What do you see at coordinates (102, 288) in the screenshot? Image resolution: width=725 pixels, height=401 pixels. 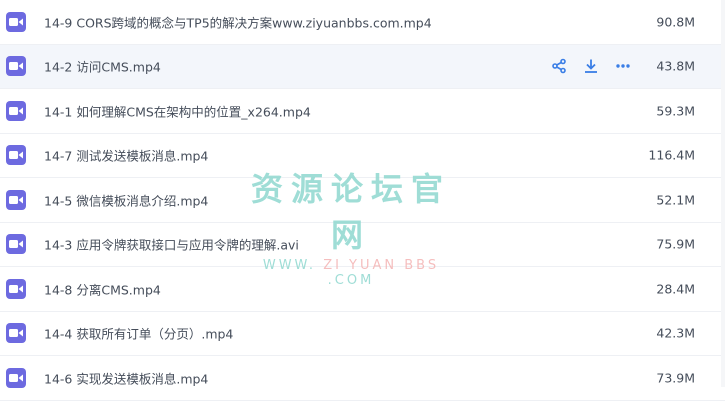 I see `file-name: 14-8 分离CMS.mp4` at bounding box center [102, 288].